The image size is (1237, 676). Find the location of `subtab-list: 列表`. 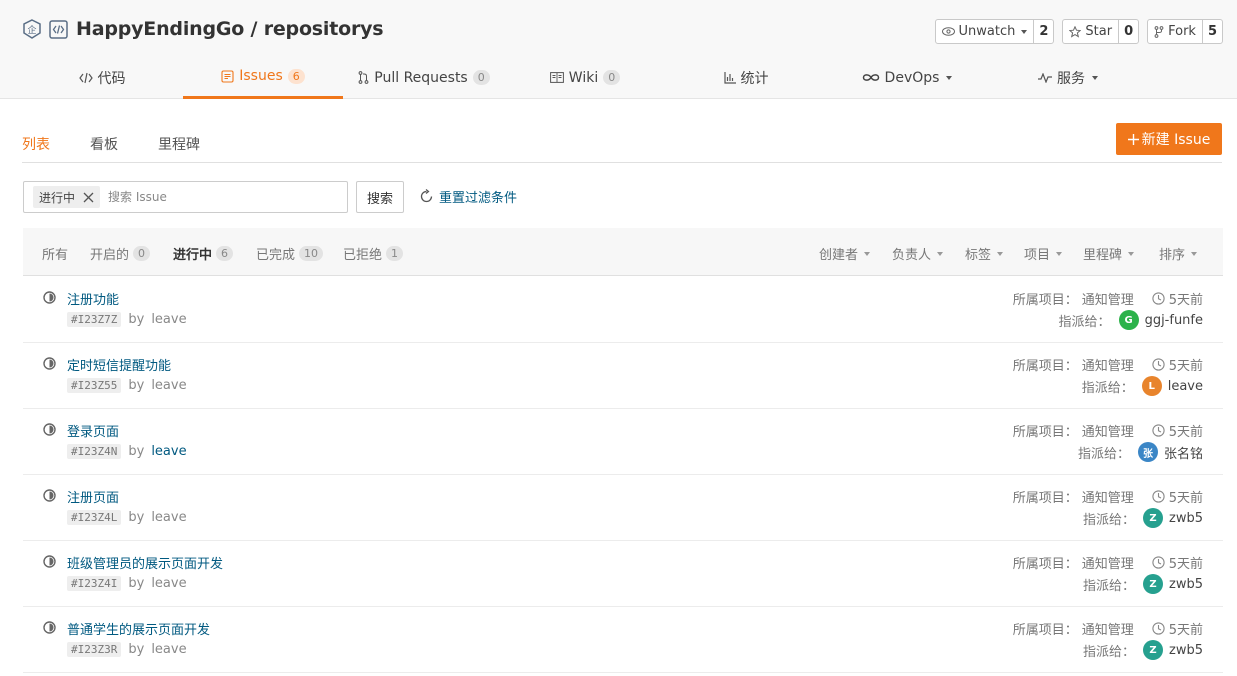

subtab-list: 列表 is located at coordinates (36, 144).